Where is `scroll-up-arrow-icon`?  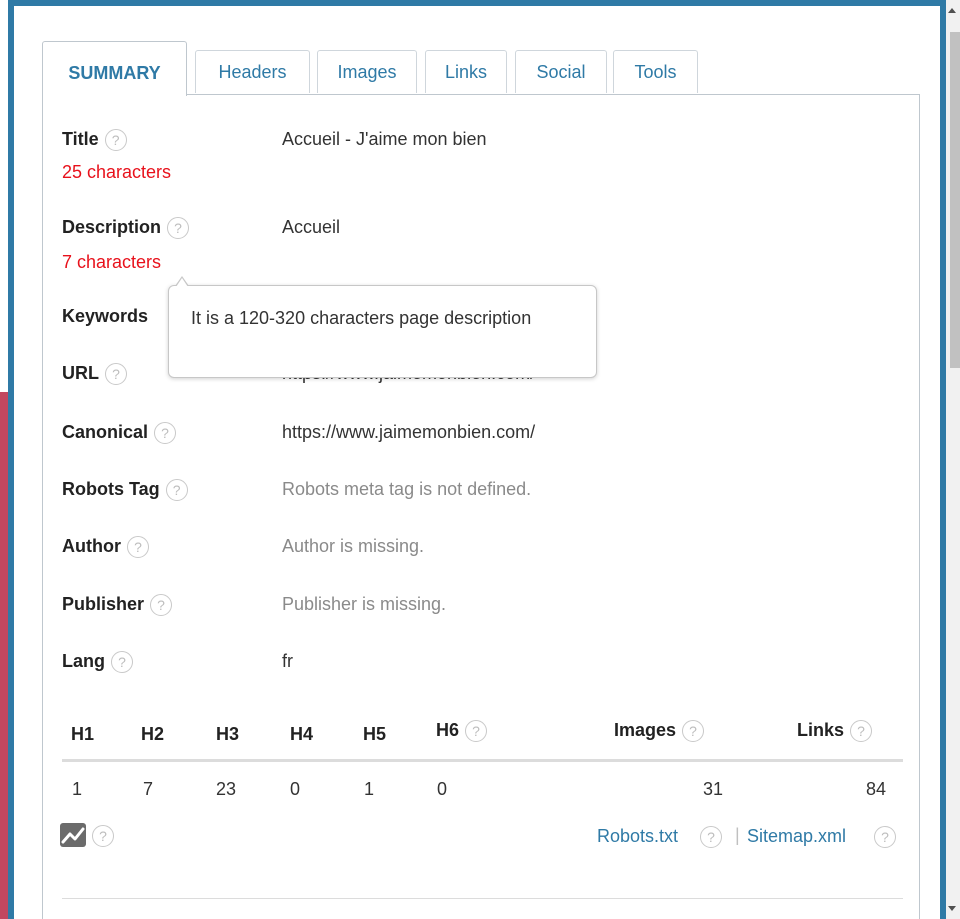 scroll-up-arrow-icon is located at coordinates (952, 10).